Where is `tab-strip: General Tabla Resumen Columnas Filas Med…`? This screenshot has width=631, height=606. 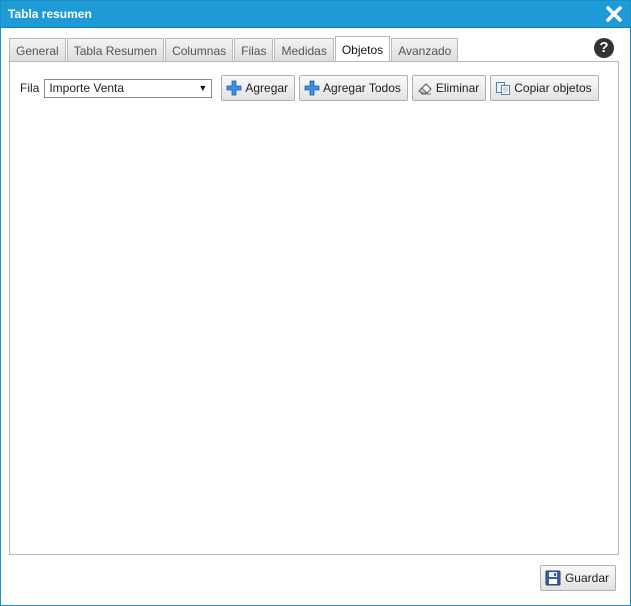
tab-strip: General Tabla Resumen Columnas Filas Med… is located at coordinates (234, 49).